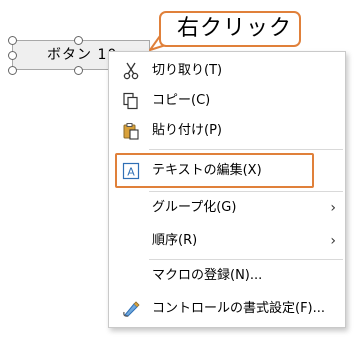  I want to click on menu-item-order: 順序(R) ›, so click(227, 241).